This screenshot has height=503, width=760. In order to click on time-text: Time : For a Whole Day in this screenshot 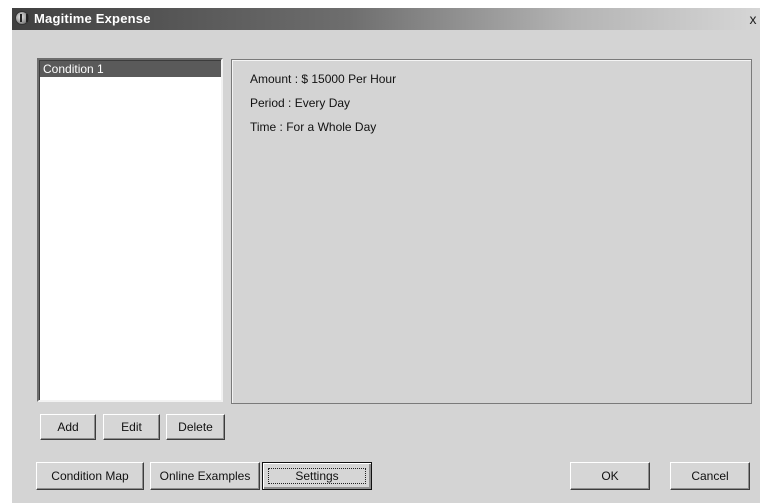, I will do `click(313, 127)`.